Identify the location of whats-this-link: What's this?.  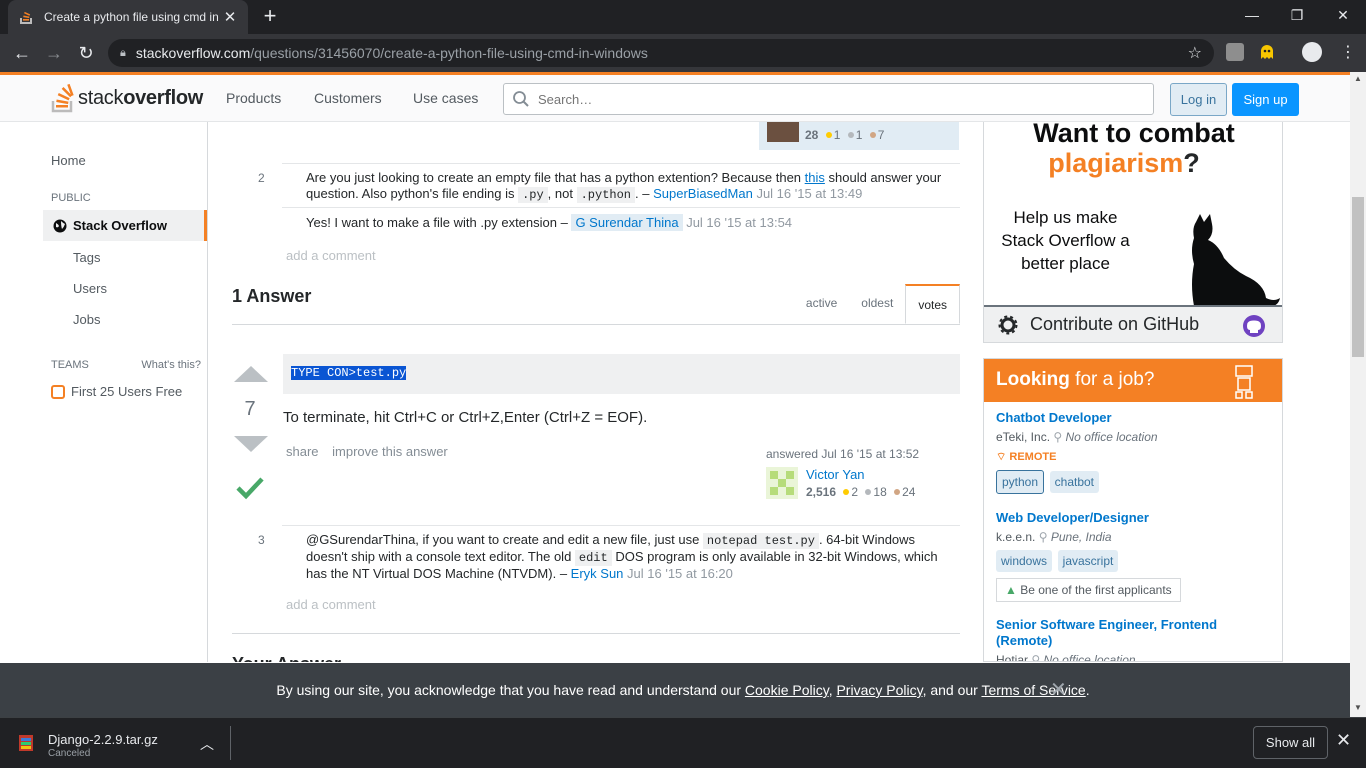
(171, 365).